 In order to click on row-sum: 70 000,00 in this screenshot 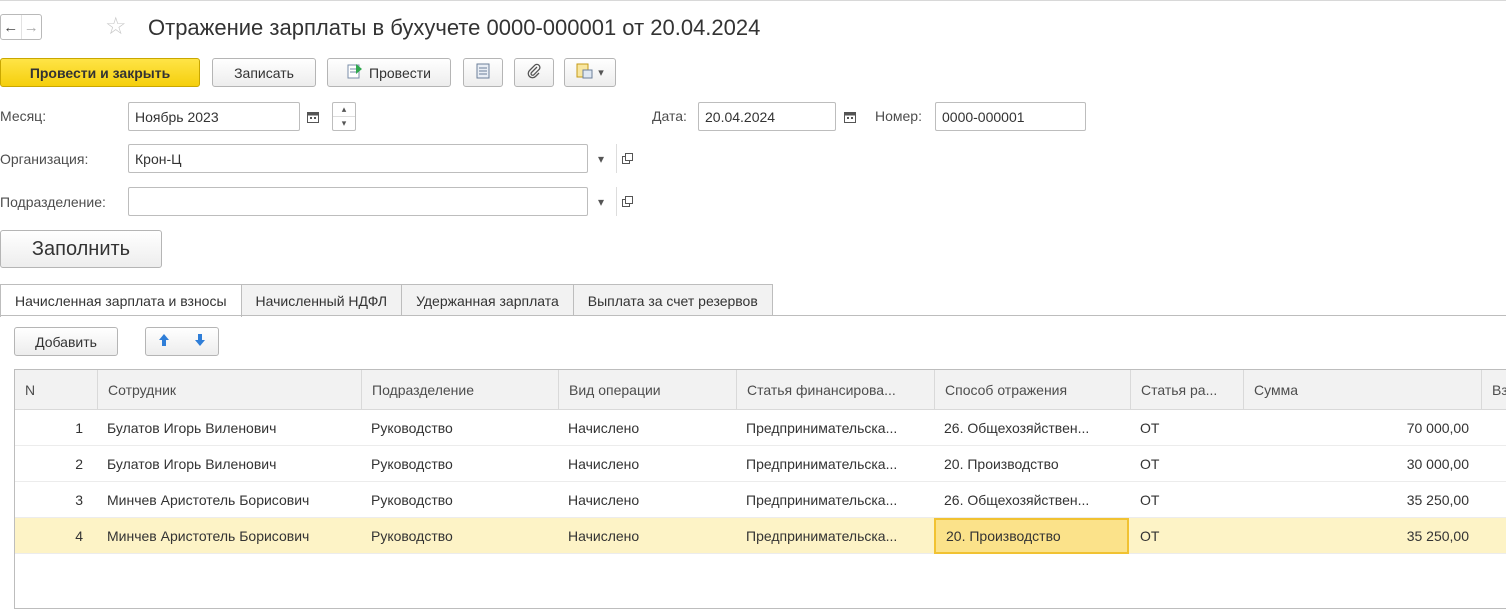, I will do `click(1361, 428)`.